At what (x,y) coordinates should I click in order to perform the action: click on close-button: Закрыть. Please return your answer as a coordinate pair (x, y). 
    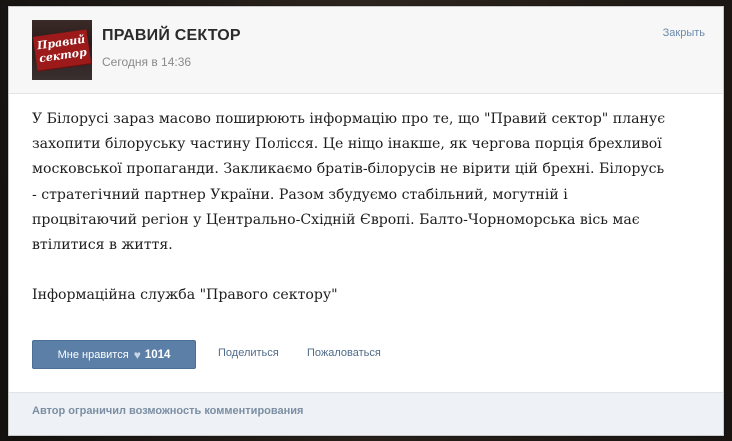
    Looking at the image, I should click on (684, 33).